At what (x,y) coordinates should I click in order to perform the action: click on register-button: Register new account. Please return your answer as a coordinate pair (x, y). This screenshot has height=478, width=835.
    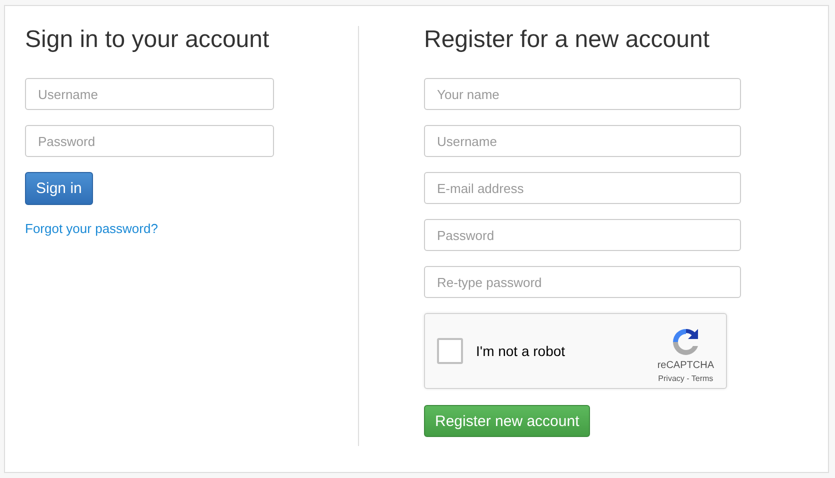
    Looking at the image, I should click on (507, 421).